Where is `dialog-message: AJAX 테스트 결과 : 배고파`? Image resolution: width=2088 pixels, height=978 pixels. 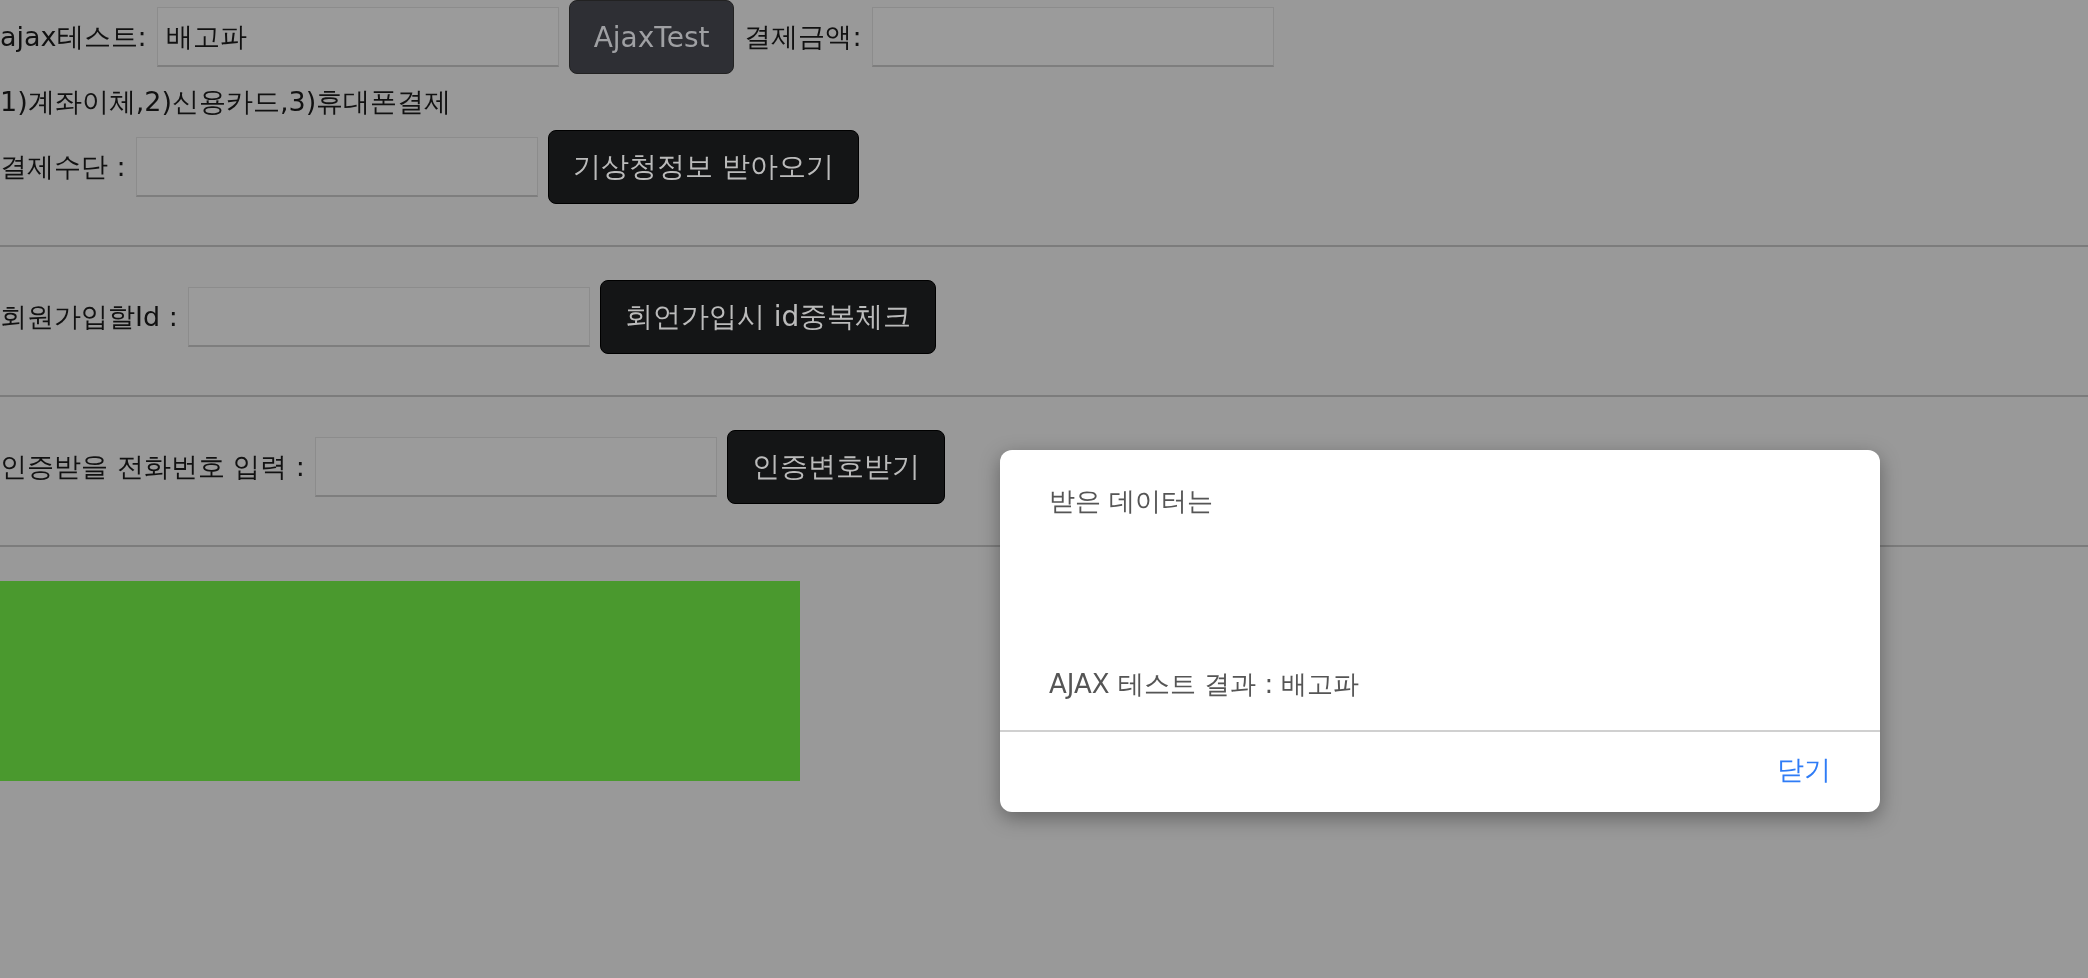
dialog-message: AJAX 테스트 결과 : 배고파 is located at coordinates (1205, 684).